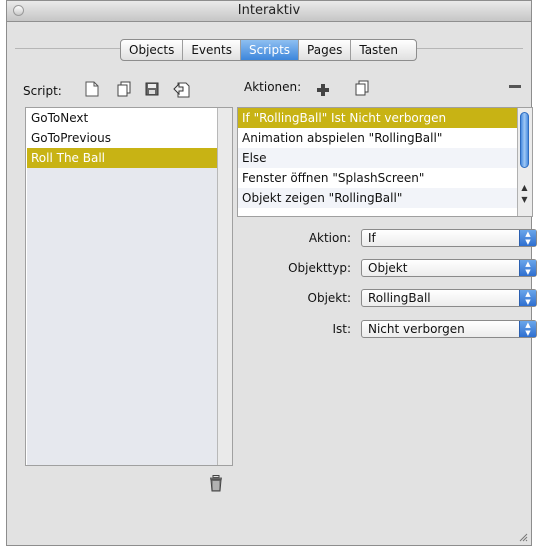 This screenshot has height=546, width=538. What do you see at coordinates (152, 50) in the screenshot?
I see `tab-objects: Objects` at bounding box center [152, 50].